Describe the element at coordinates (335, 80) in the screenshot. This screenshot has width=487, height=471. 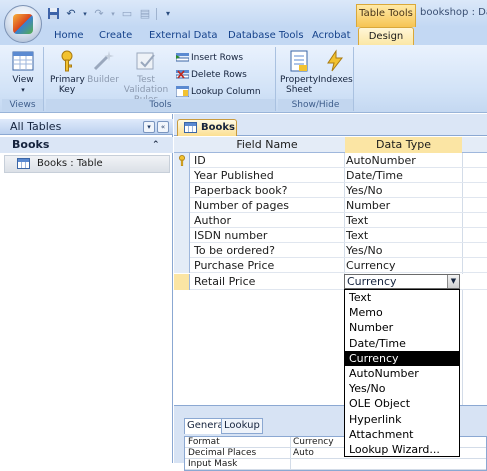
I see `indexes-label: Indexes` at that location.